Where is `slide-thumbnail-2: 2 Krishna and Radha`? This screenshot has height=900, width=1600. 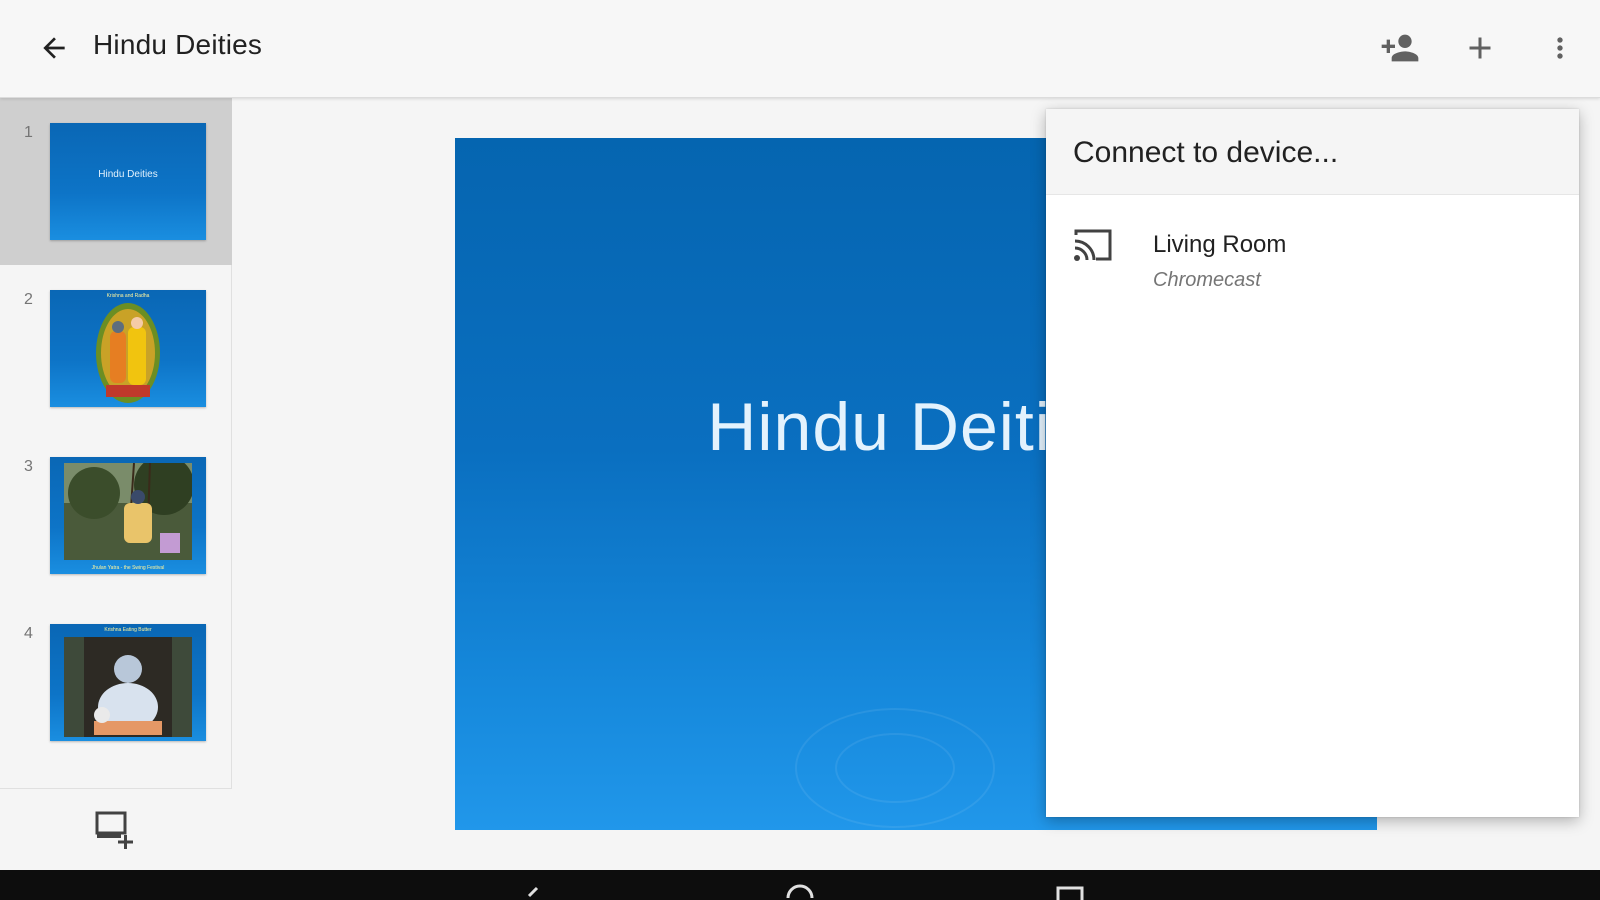
slide-thumbnail-2: 2 Krishna and Radha is located at coordinates (116, 348).